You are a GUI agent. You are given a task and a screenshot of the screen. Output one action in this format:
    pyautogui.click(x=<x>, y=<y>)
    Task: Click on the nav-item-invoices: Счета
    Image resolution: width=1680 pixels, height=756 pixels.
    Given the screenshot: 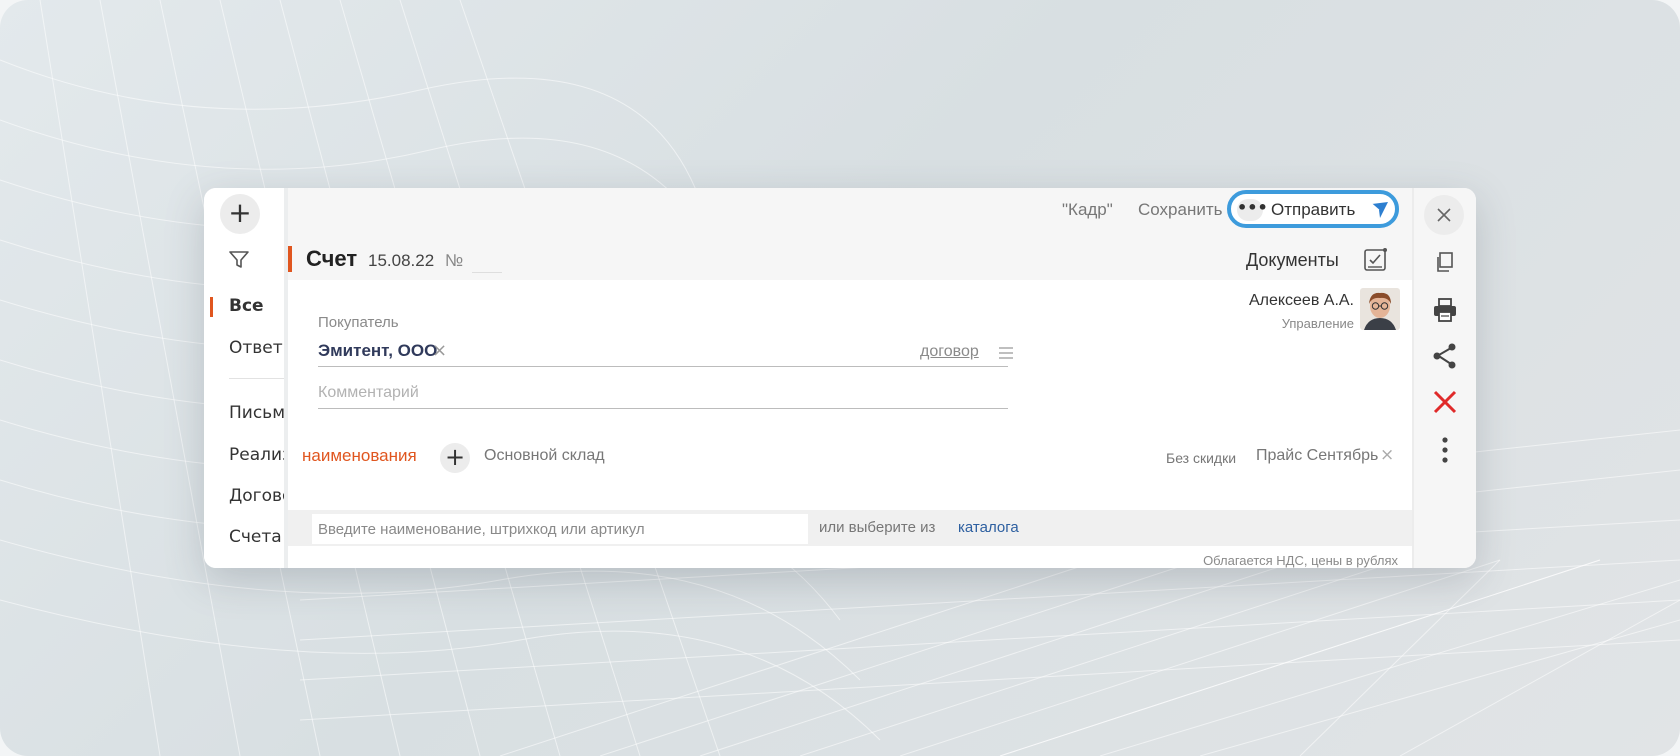 What is the action you would take?
    pyautogui.click(x=255, y=537)
    